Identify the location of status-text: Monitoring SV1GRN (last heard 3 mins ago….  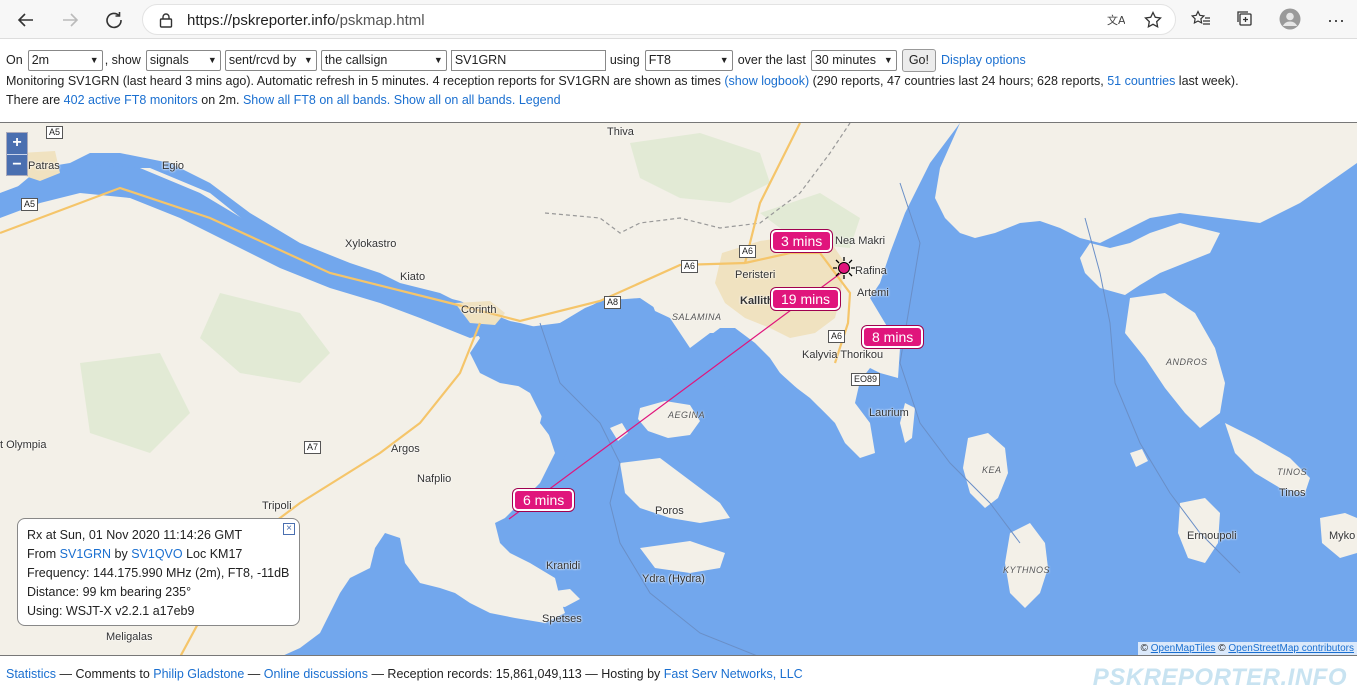
(365, 81).